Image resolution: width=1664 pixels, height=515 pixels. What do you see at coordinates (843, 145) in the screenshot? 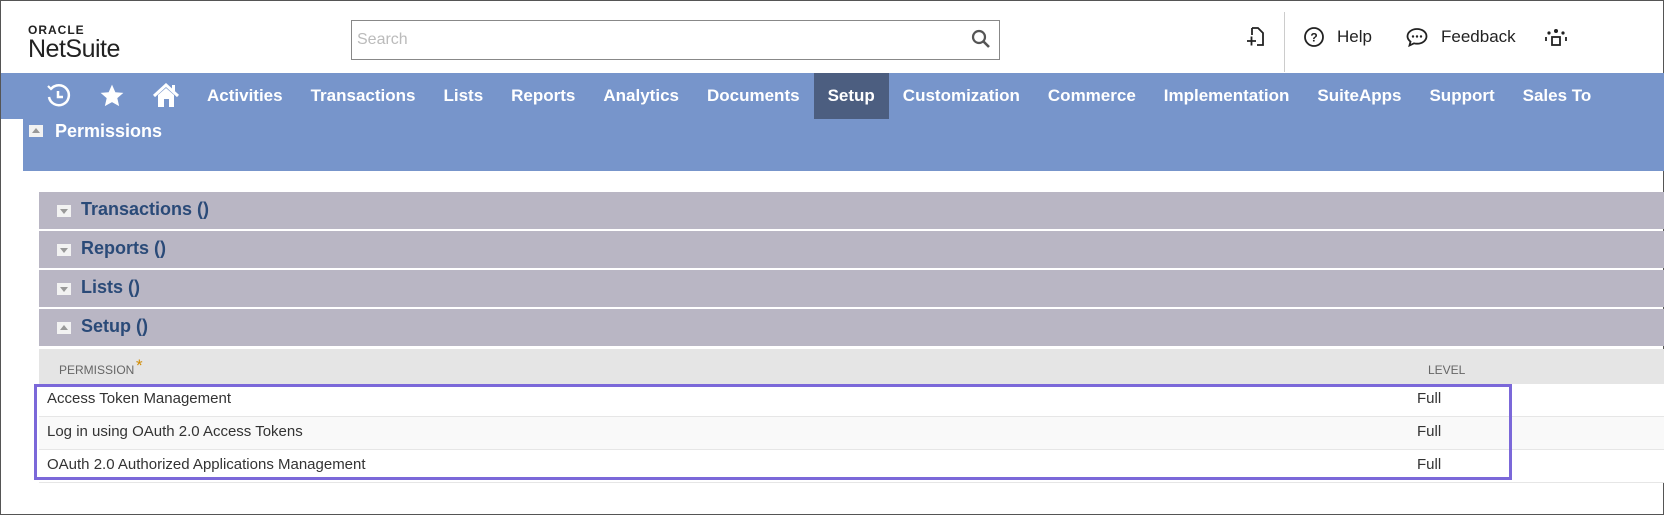
I see `permissions-header: Permissions` at bounding box center [843, 145].